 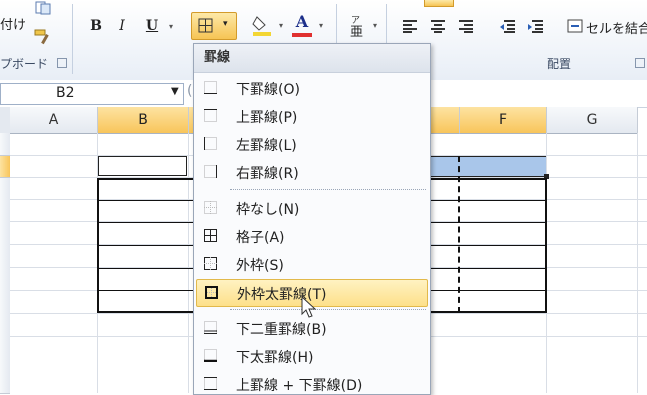 I want to click on menu-item-thick-bottom-border: 下太罫線(H), so click(x=311, y=356).